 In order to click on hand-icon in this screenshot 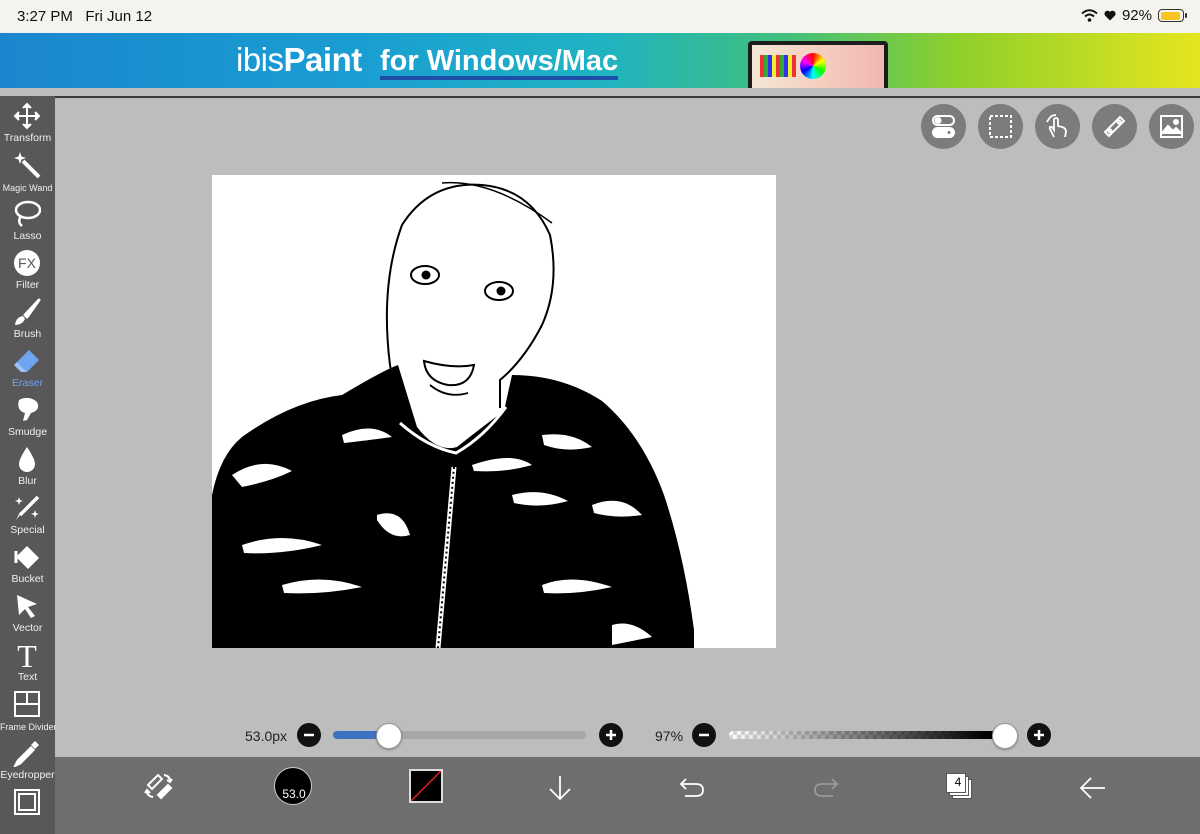, I will do `click(1056, 126)`.